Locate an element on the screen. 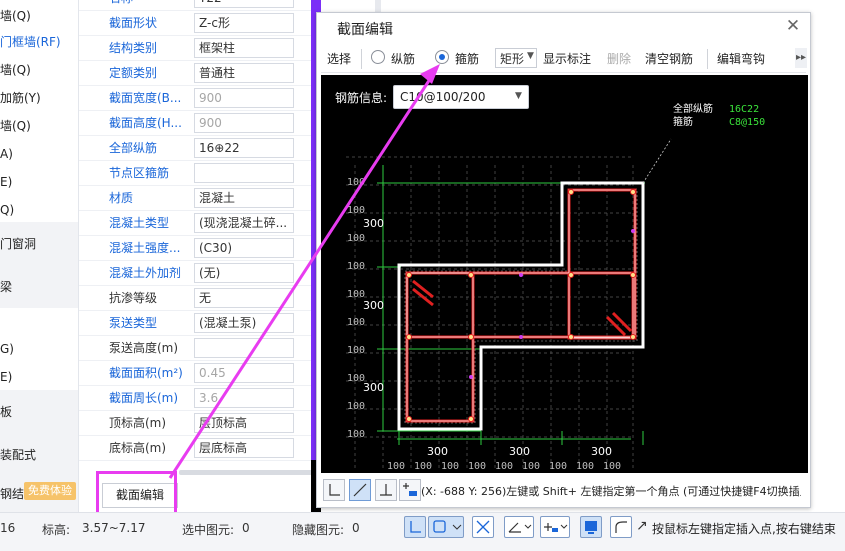  rebar-legend: 全部纵筋 16C22 箍筋 C8@150 is located at coordinates (719, 116).